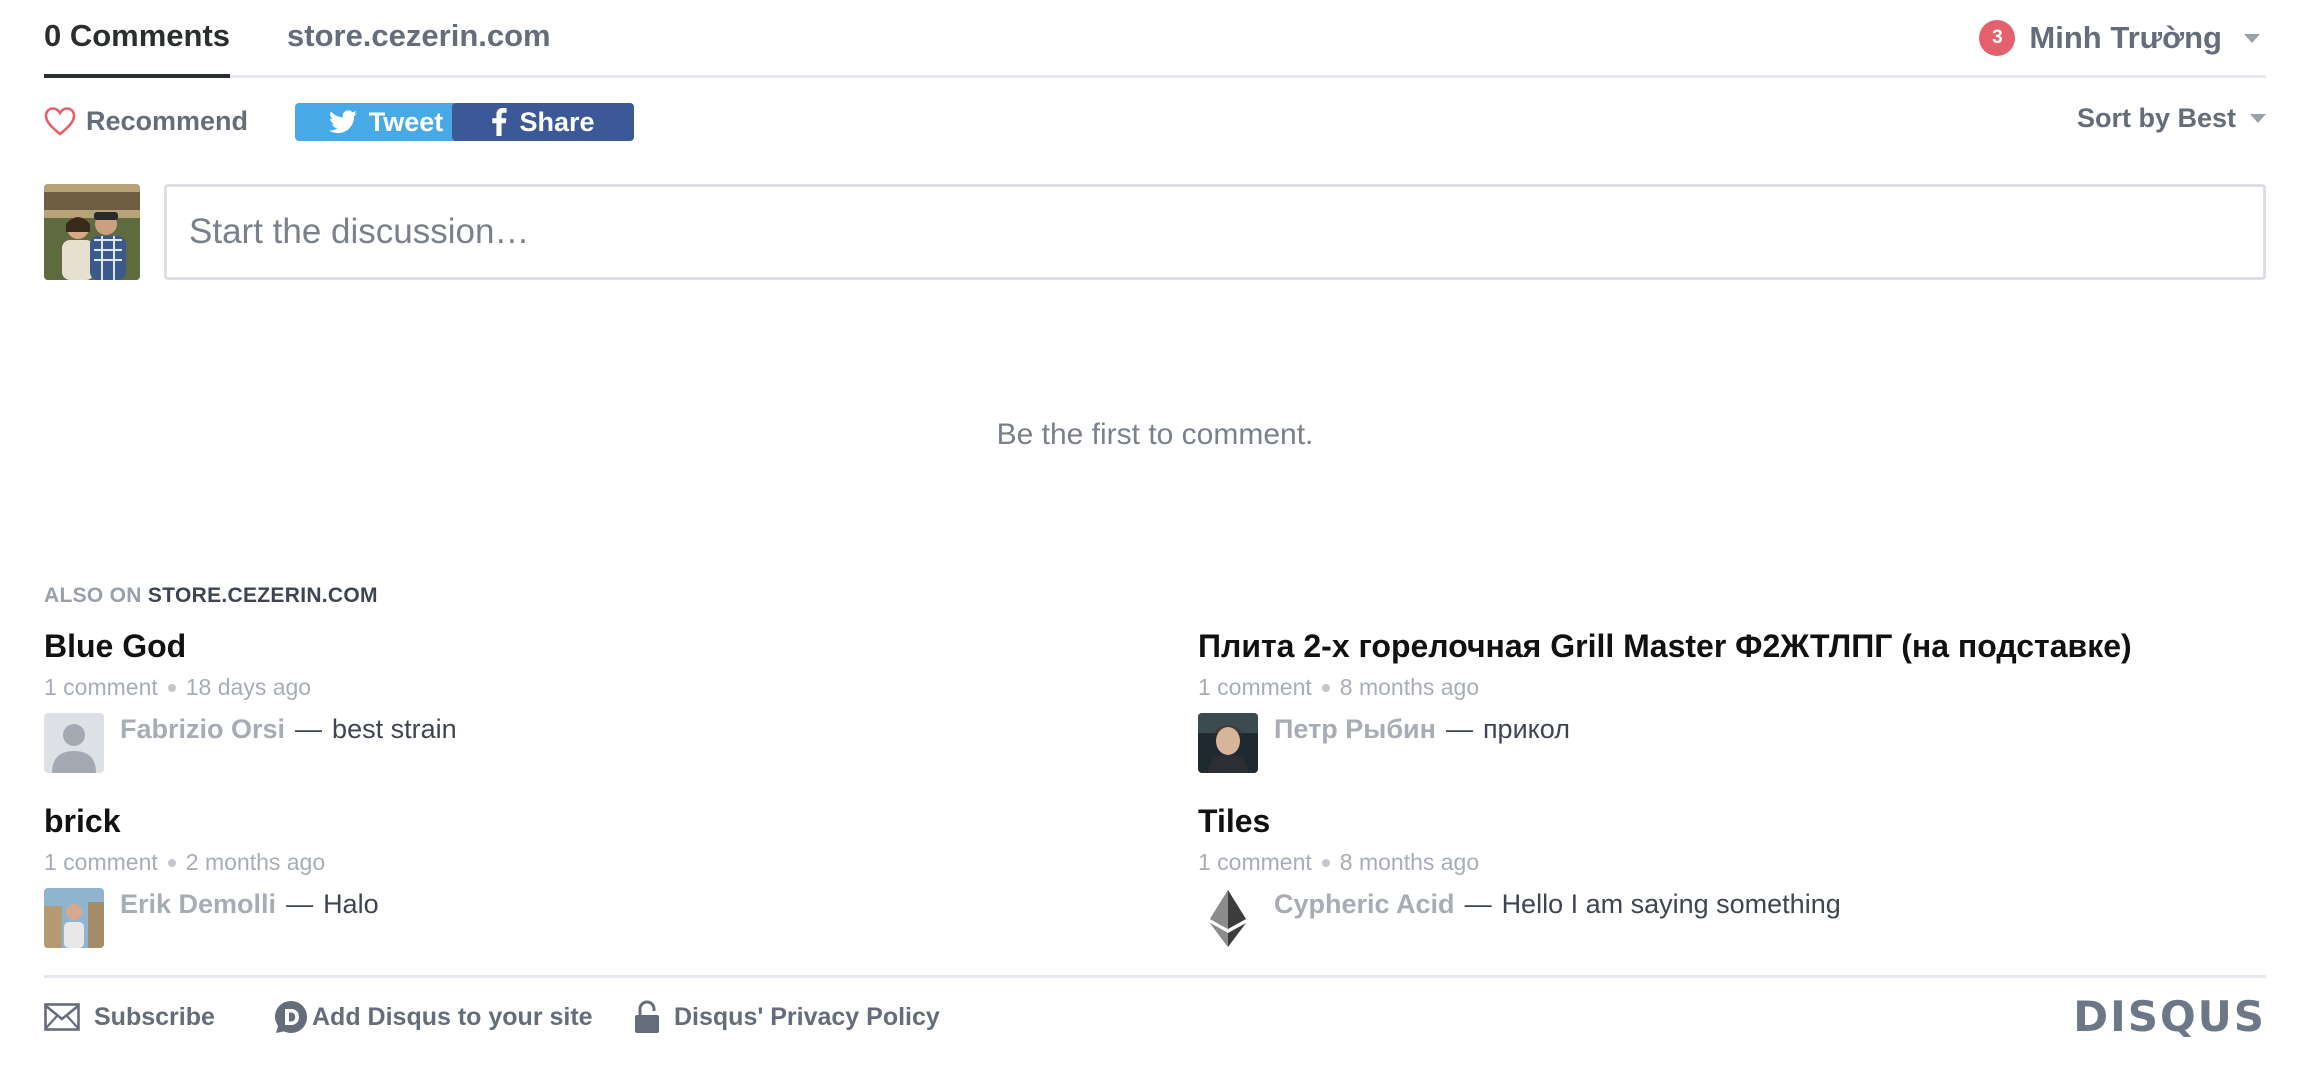  What do you see at coordinates (594, 687) in the screenshot?
I see `recommendation-meta: 1 comment 18 days ago` at bounding box center [594, 687].